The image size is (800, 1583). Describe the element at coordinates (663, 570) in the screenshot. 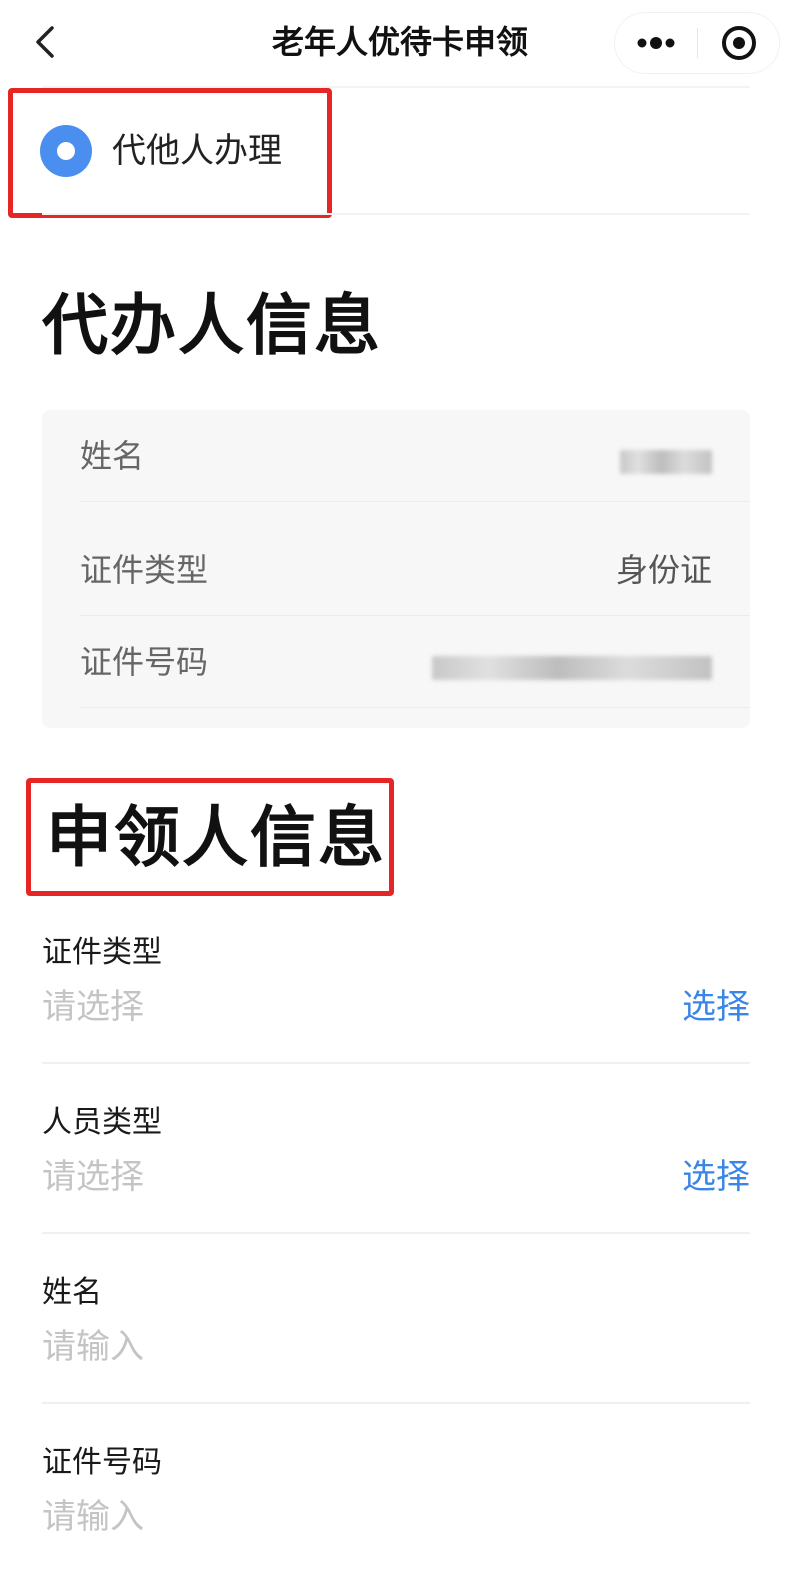

I see `agent-id-type-value: 身份证` at that location.